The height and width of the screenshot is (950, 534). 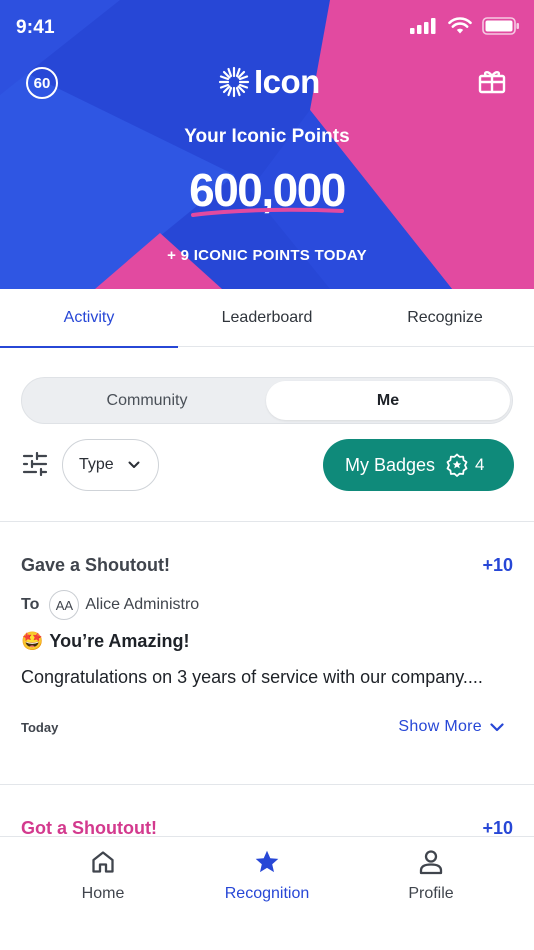 What do you see at coordinates (64, 605) in the screenshot?
I see `avatar: AA` at bounding box center [64, 605].